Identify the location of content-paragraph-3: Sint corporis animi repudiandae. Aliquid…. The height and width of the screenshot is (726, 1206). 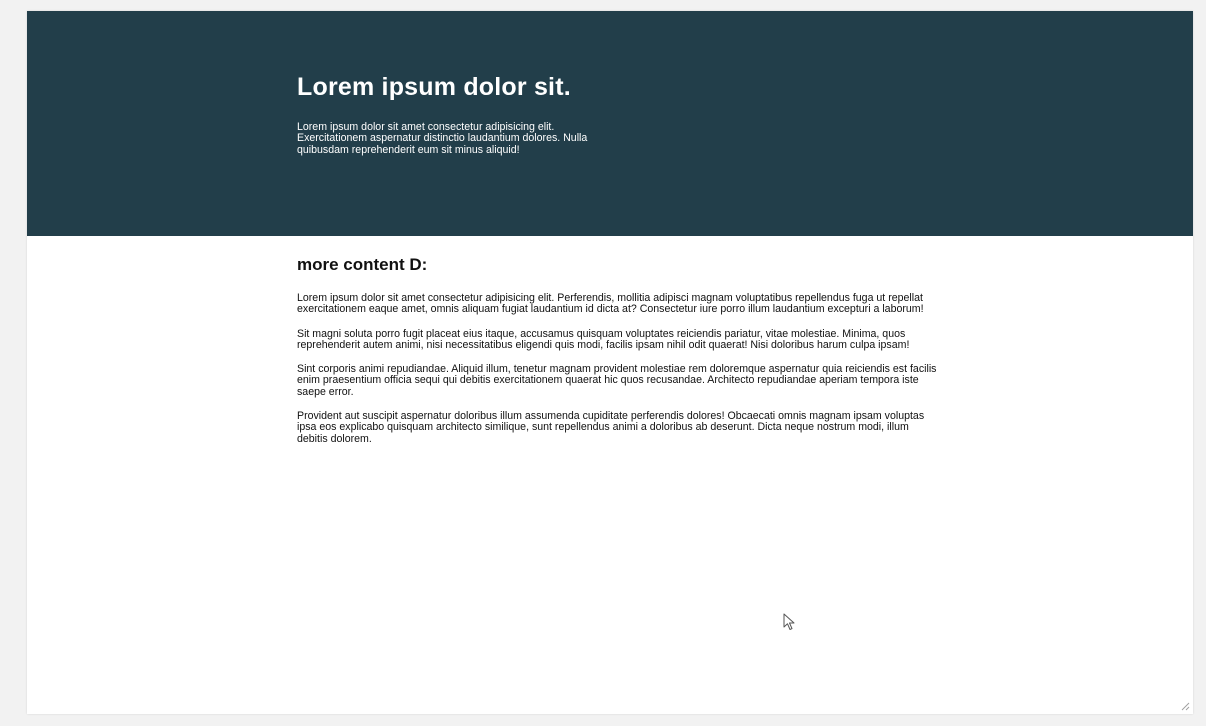
(617, 380).